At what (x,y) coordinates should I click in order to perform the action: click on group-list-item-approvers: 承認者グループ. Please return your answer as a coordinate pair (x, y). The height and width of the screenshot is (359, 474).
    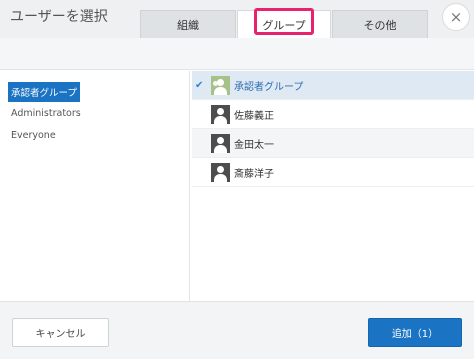
    Looking at the image, I should click on (44, 92).